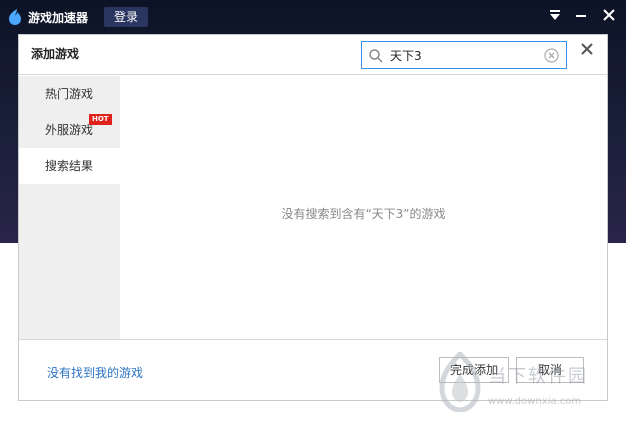  Describe the element at coordinates (100, 119) in the screenshot. I see `hot-badge: HOT` at that location.